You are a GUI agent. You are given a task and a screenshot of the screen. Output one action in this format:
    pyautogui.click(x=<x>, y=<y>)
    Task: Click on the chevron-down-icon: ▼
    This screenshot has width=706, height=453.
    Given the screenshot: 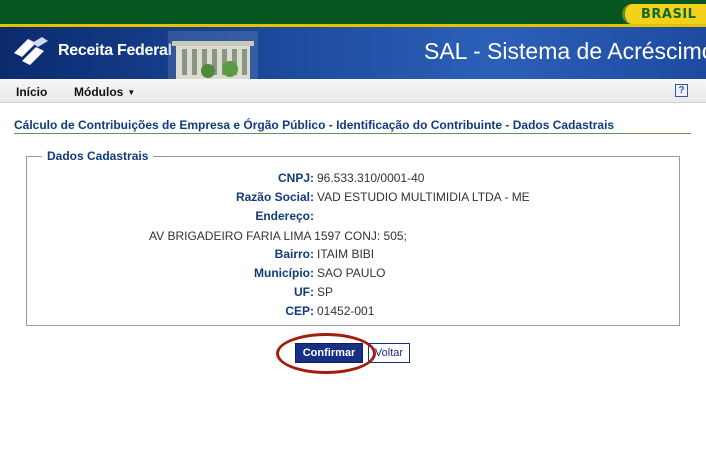 What is the action you would take?
    pyautogui.click(x=131, y=92)
    